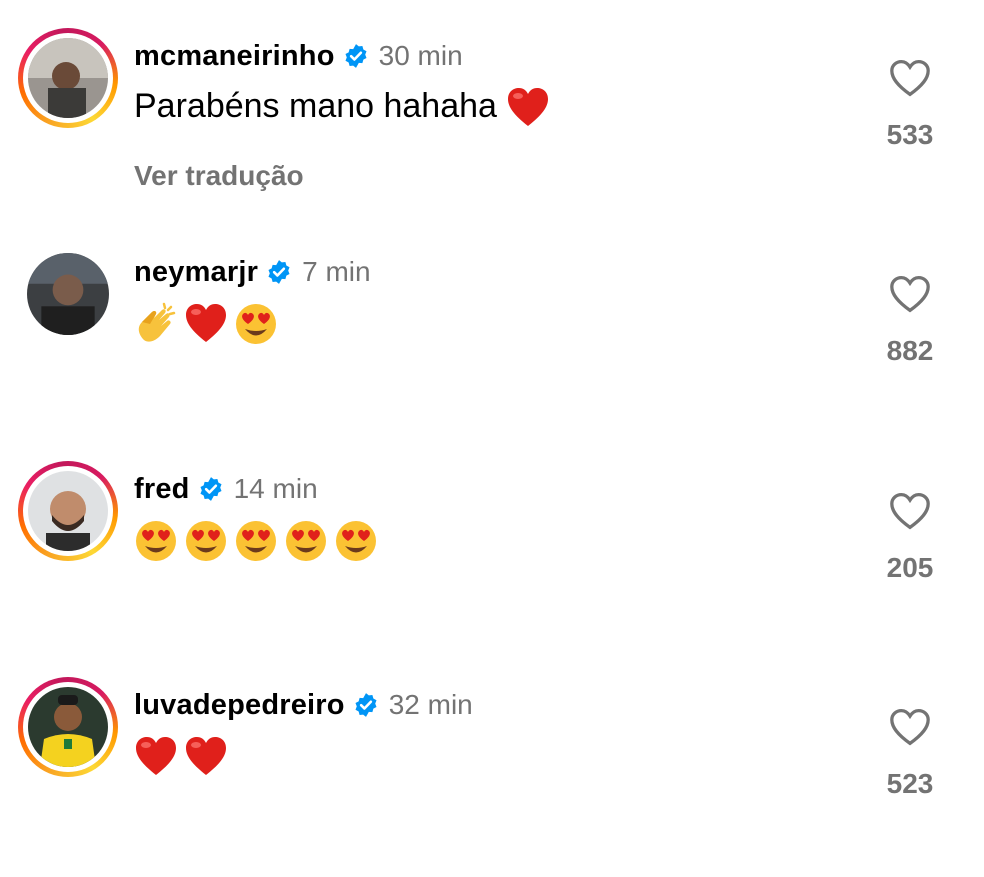 Image resolution: width=984 pixels, height=877 pixels. What do you see at coordinates (156, 324) in the screenshot?
I see `clapping-hands-emoji-icon` at bounding box center [156, 324].